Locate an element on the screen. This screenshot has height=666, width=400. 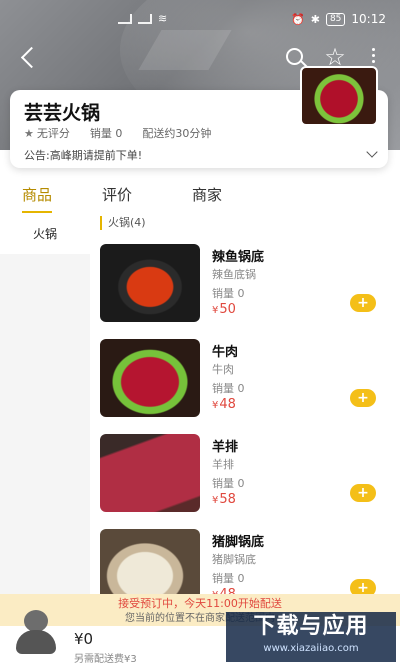
wifi-icon: ≋ is located at coordinates (163, 18).